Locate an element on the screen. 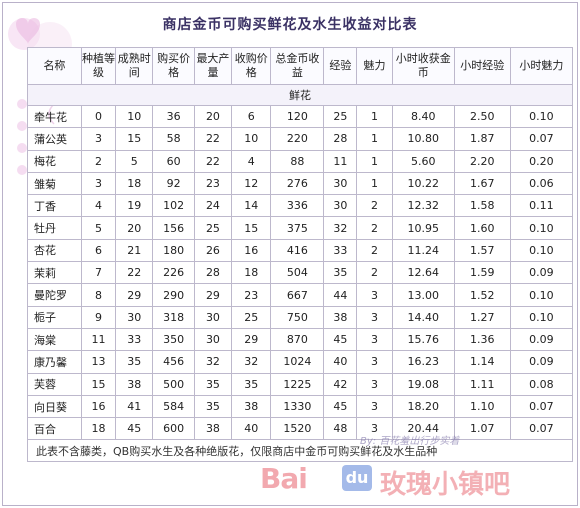  table-cell: 120 is located at coordinates (297, 116).